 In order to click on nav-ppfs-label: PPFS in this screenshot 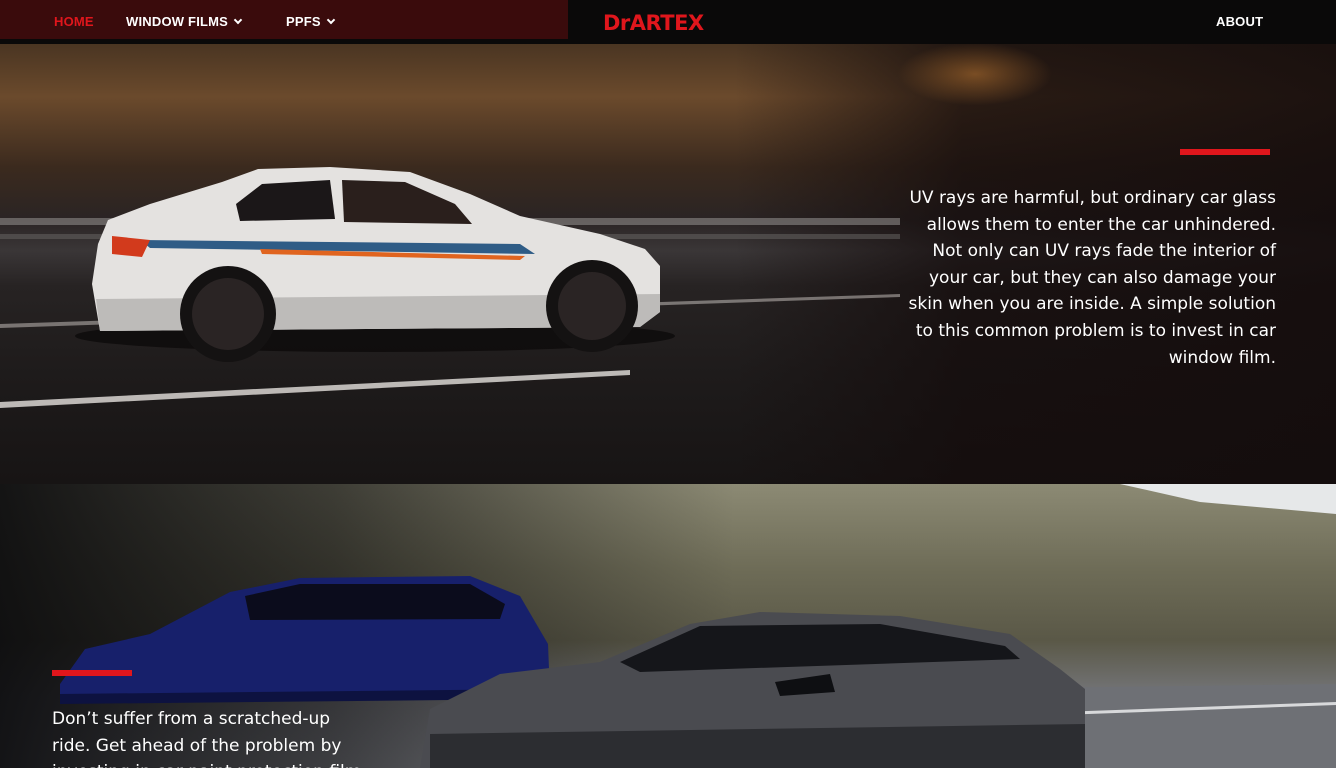, I will do `click(303, 21)`.